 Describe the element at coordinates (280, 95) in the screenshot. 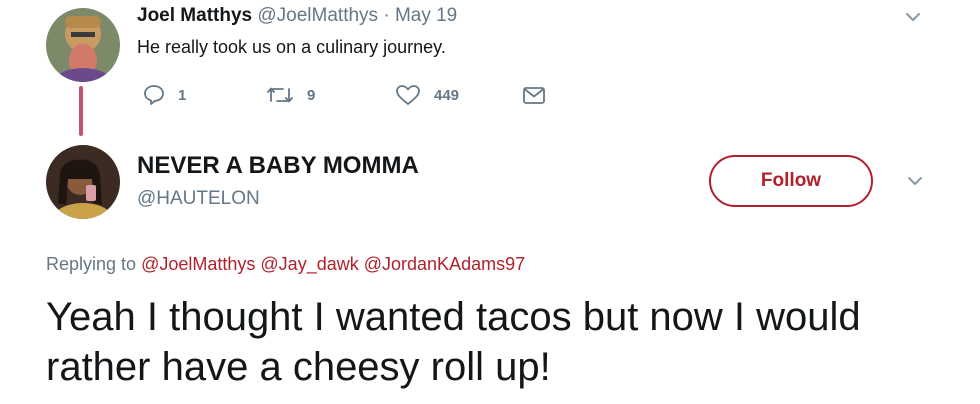

I see `retweet-icon` at that location.